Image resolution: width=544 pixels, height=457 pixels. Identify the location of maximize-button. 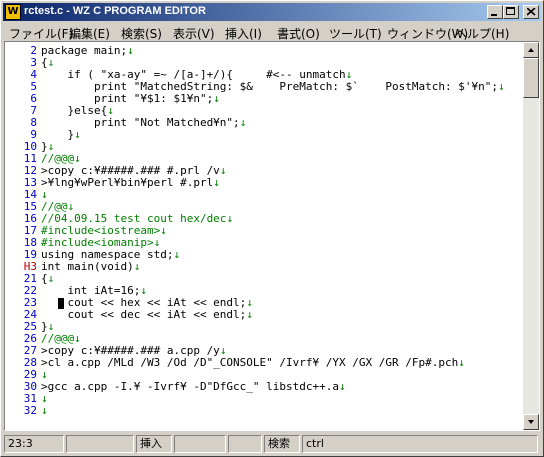
(511, 12).